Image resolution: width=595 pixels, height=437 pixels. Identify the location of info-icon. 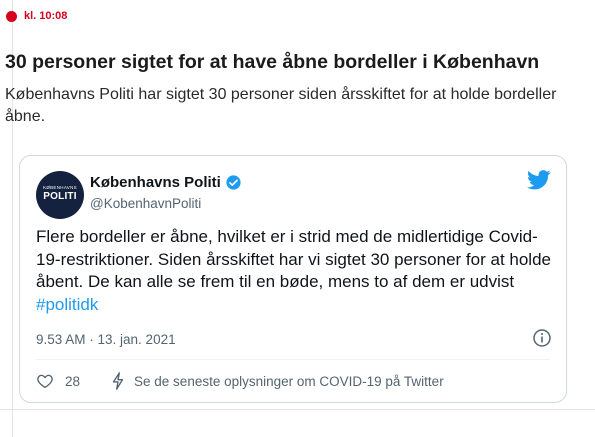
(542, 340).